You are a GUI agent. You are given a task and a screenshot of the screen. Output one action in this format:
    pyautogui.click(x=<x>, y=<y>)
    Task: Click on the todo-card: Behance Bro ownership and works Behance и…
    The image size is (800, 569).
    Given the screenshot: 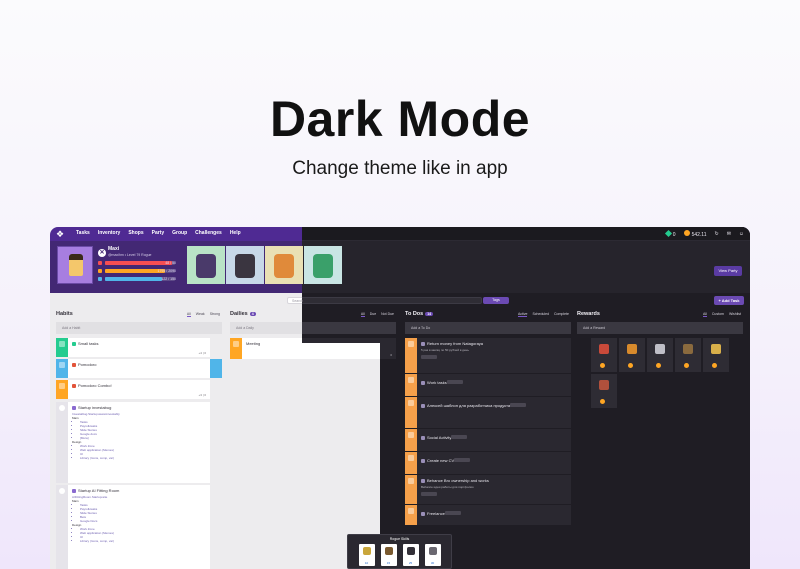 What is the action you would take?
    pyautogui.click(x=488, y=489)
    